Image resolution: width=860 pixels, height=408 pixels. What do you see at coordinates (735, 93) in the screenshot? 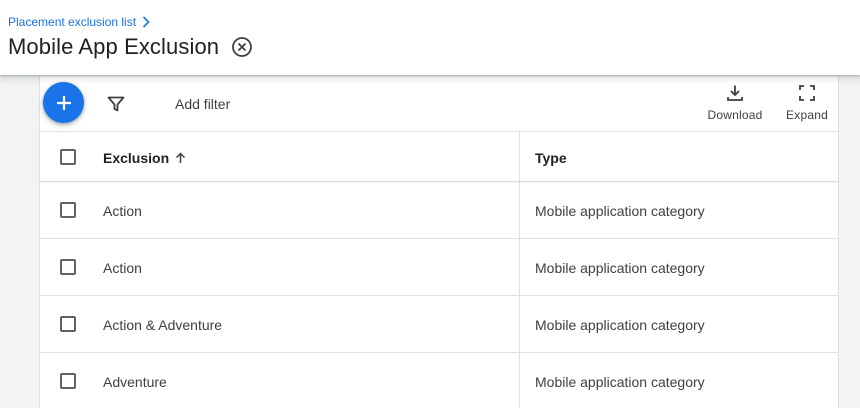
I see `download-icon` at bounding box center [735, 93].